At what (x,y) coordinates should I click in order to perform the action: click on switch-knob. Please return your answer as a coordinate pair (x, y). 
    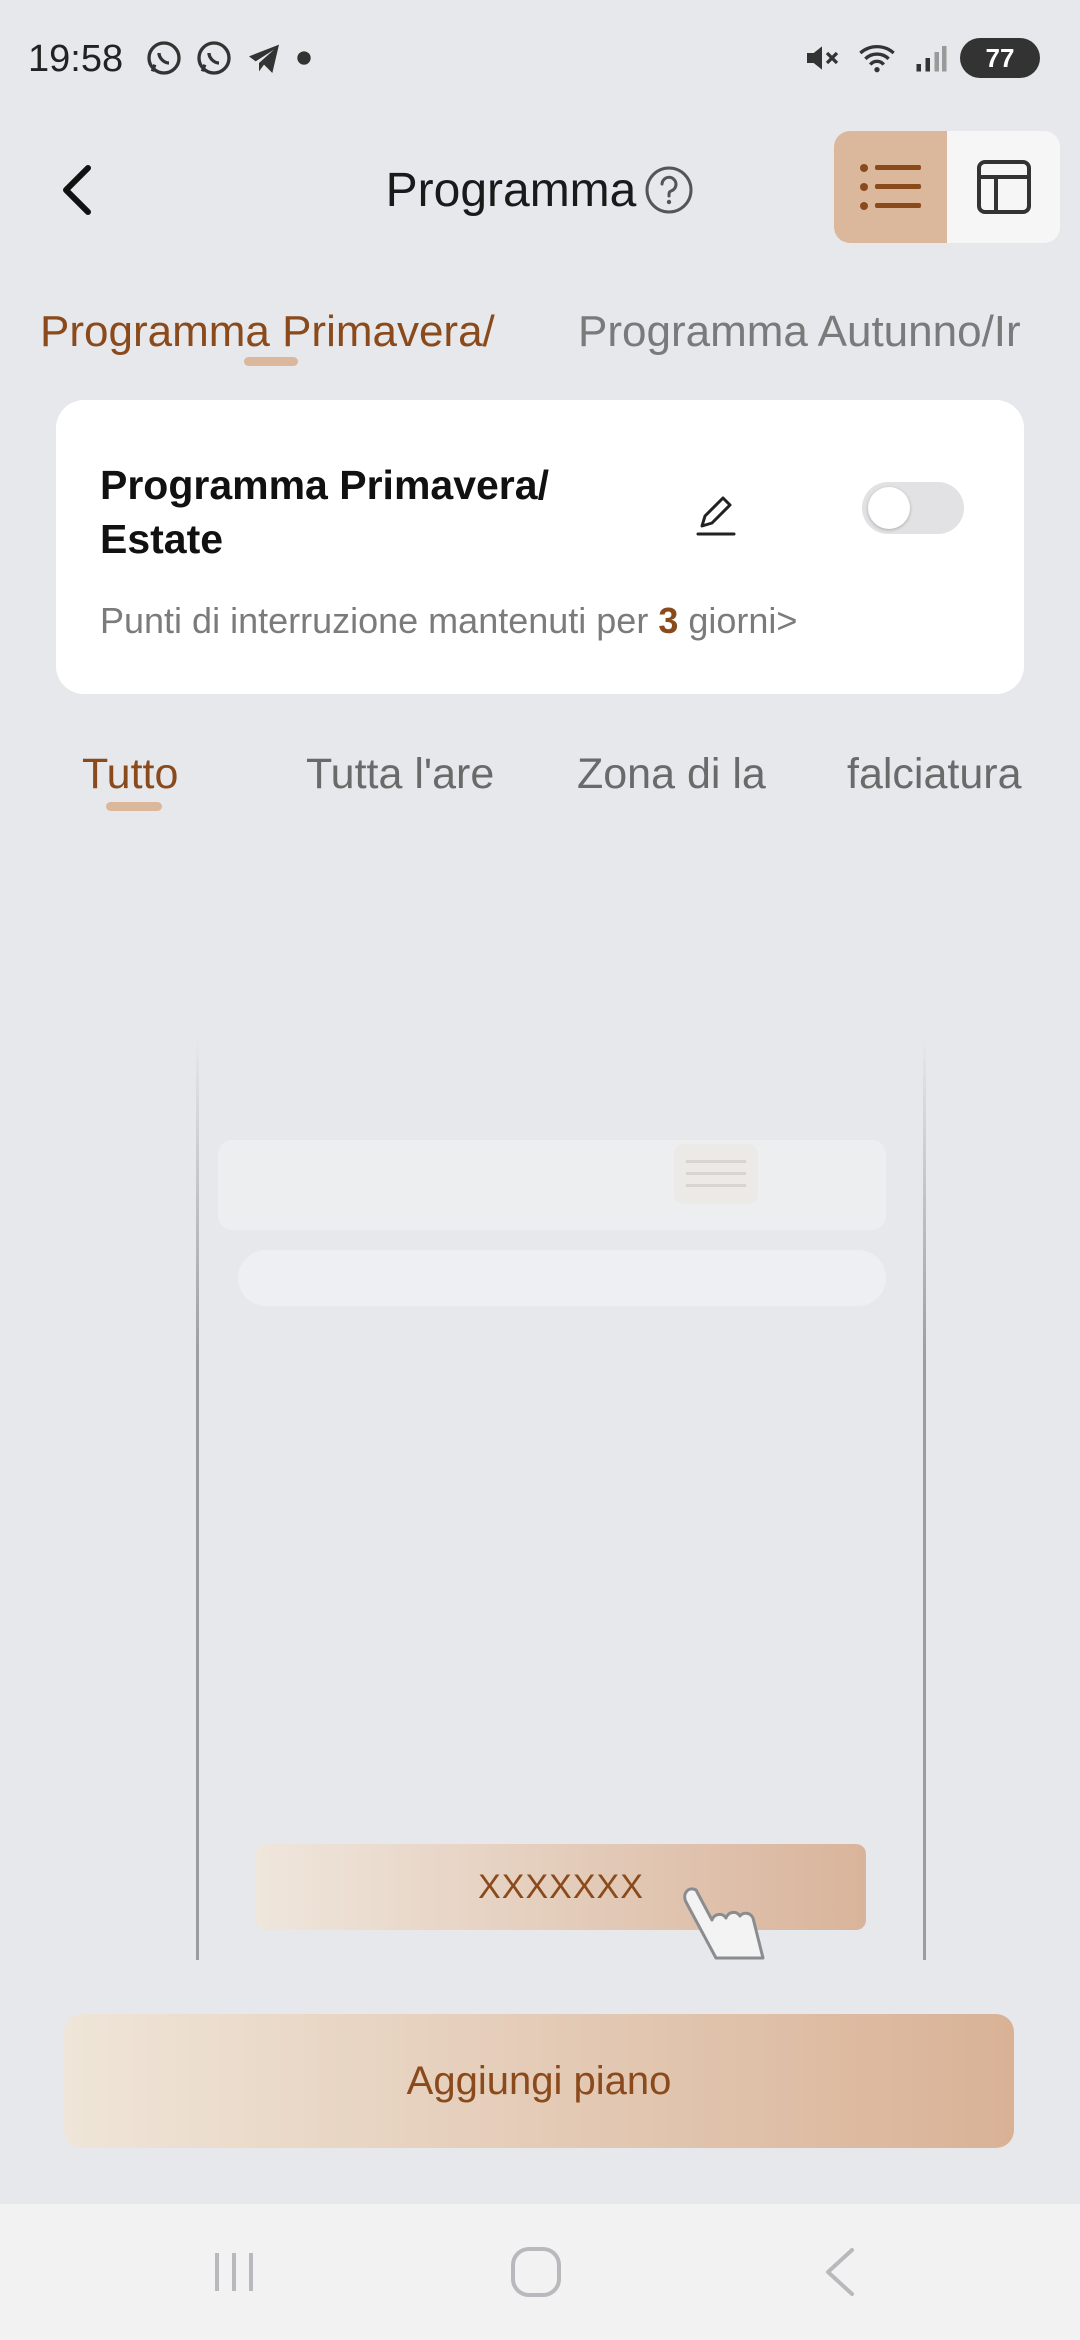
    Looking at the image, I should click on (889, 508).